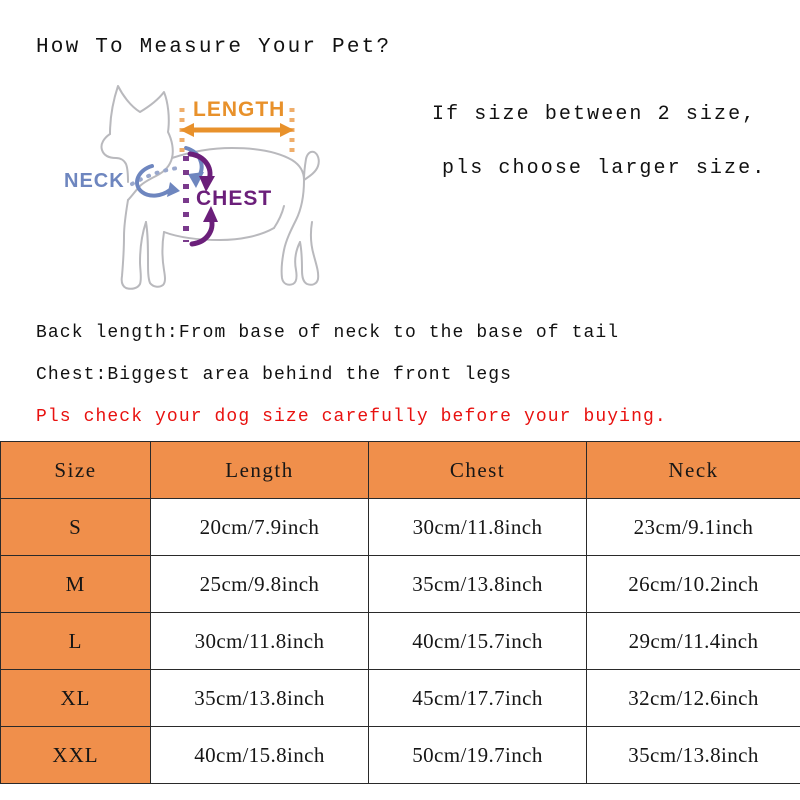 Image resolution: width=800 pixels, height=800 pixels. What do you see at coordinates (259, 755) in the screenshot?
I see `cell-length: 40cm/15.8inch` at bounding box center [259, 755].